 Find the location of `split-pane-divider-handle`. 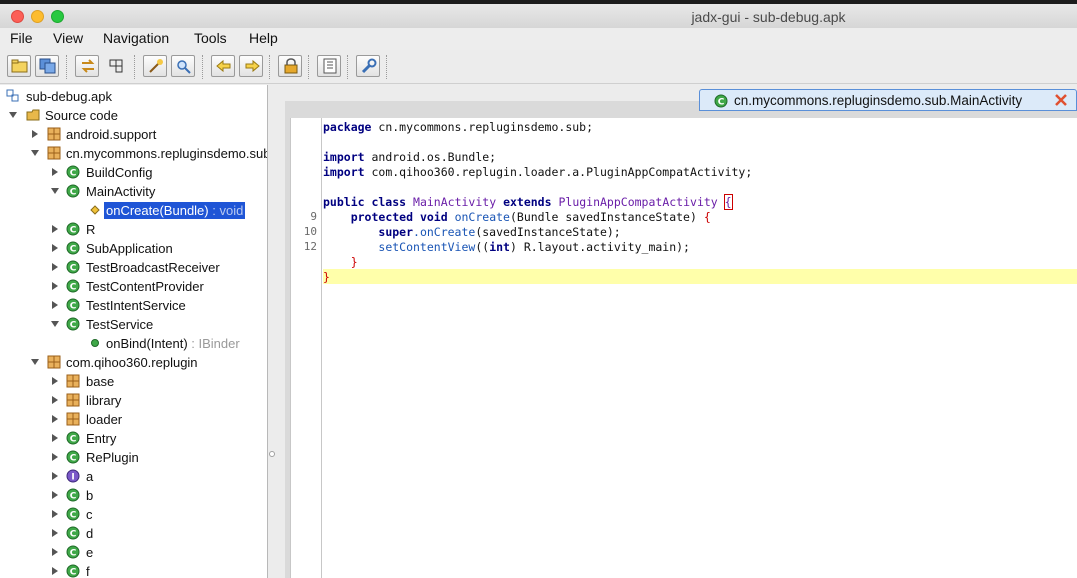

split-pane-divider-handle is located at coordinates (272, 454).